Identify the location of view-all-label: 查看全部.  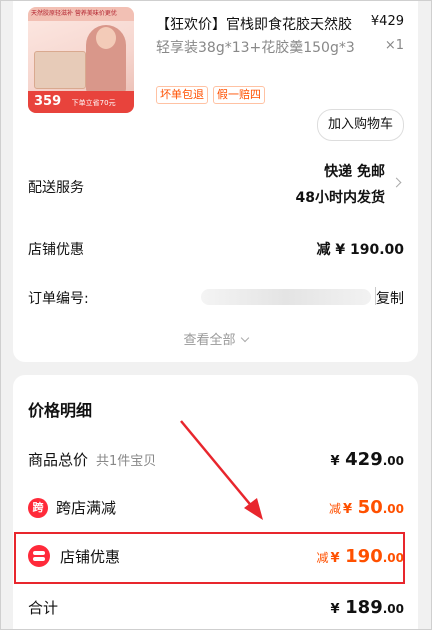
(209, 340).